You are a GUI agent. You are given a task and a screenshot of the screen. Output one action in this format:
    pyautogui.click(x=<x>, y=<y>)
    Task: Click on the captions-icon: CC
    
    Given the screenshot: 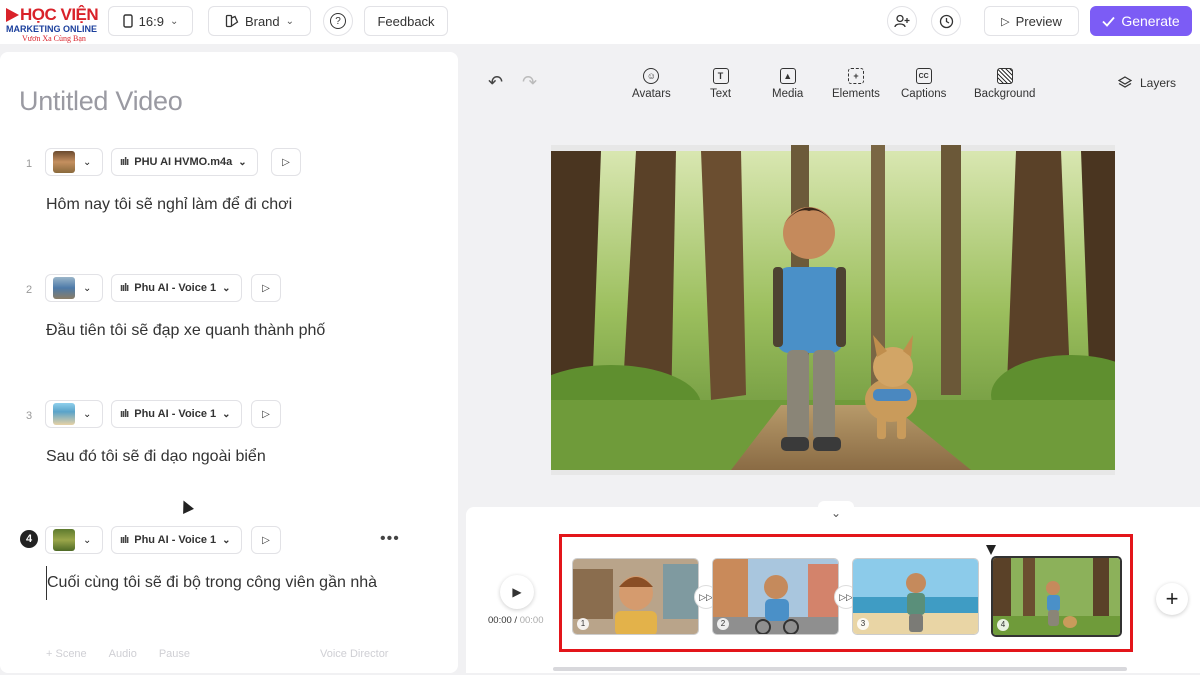 What is the action you would take?
    pyautogui.click(x=923, y=76)
    